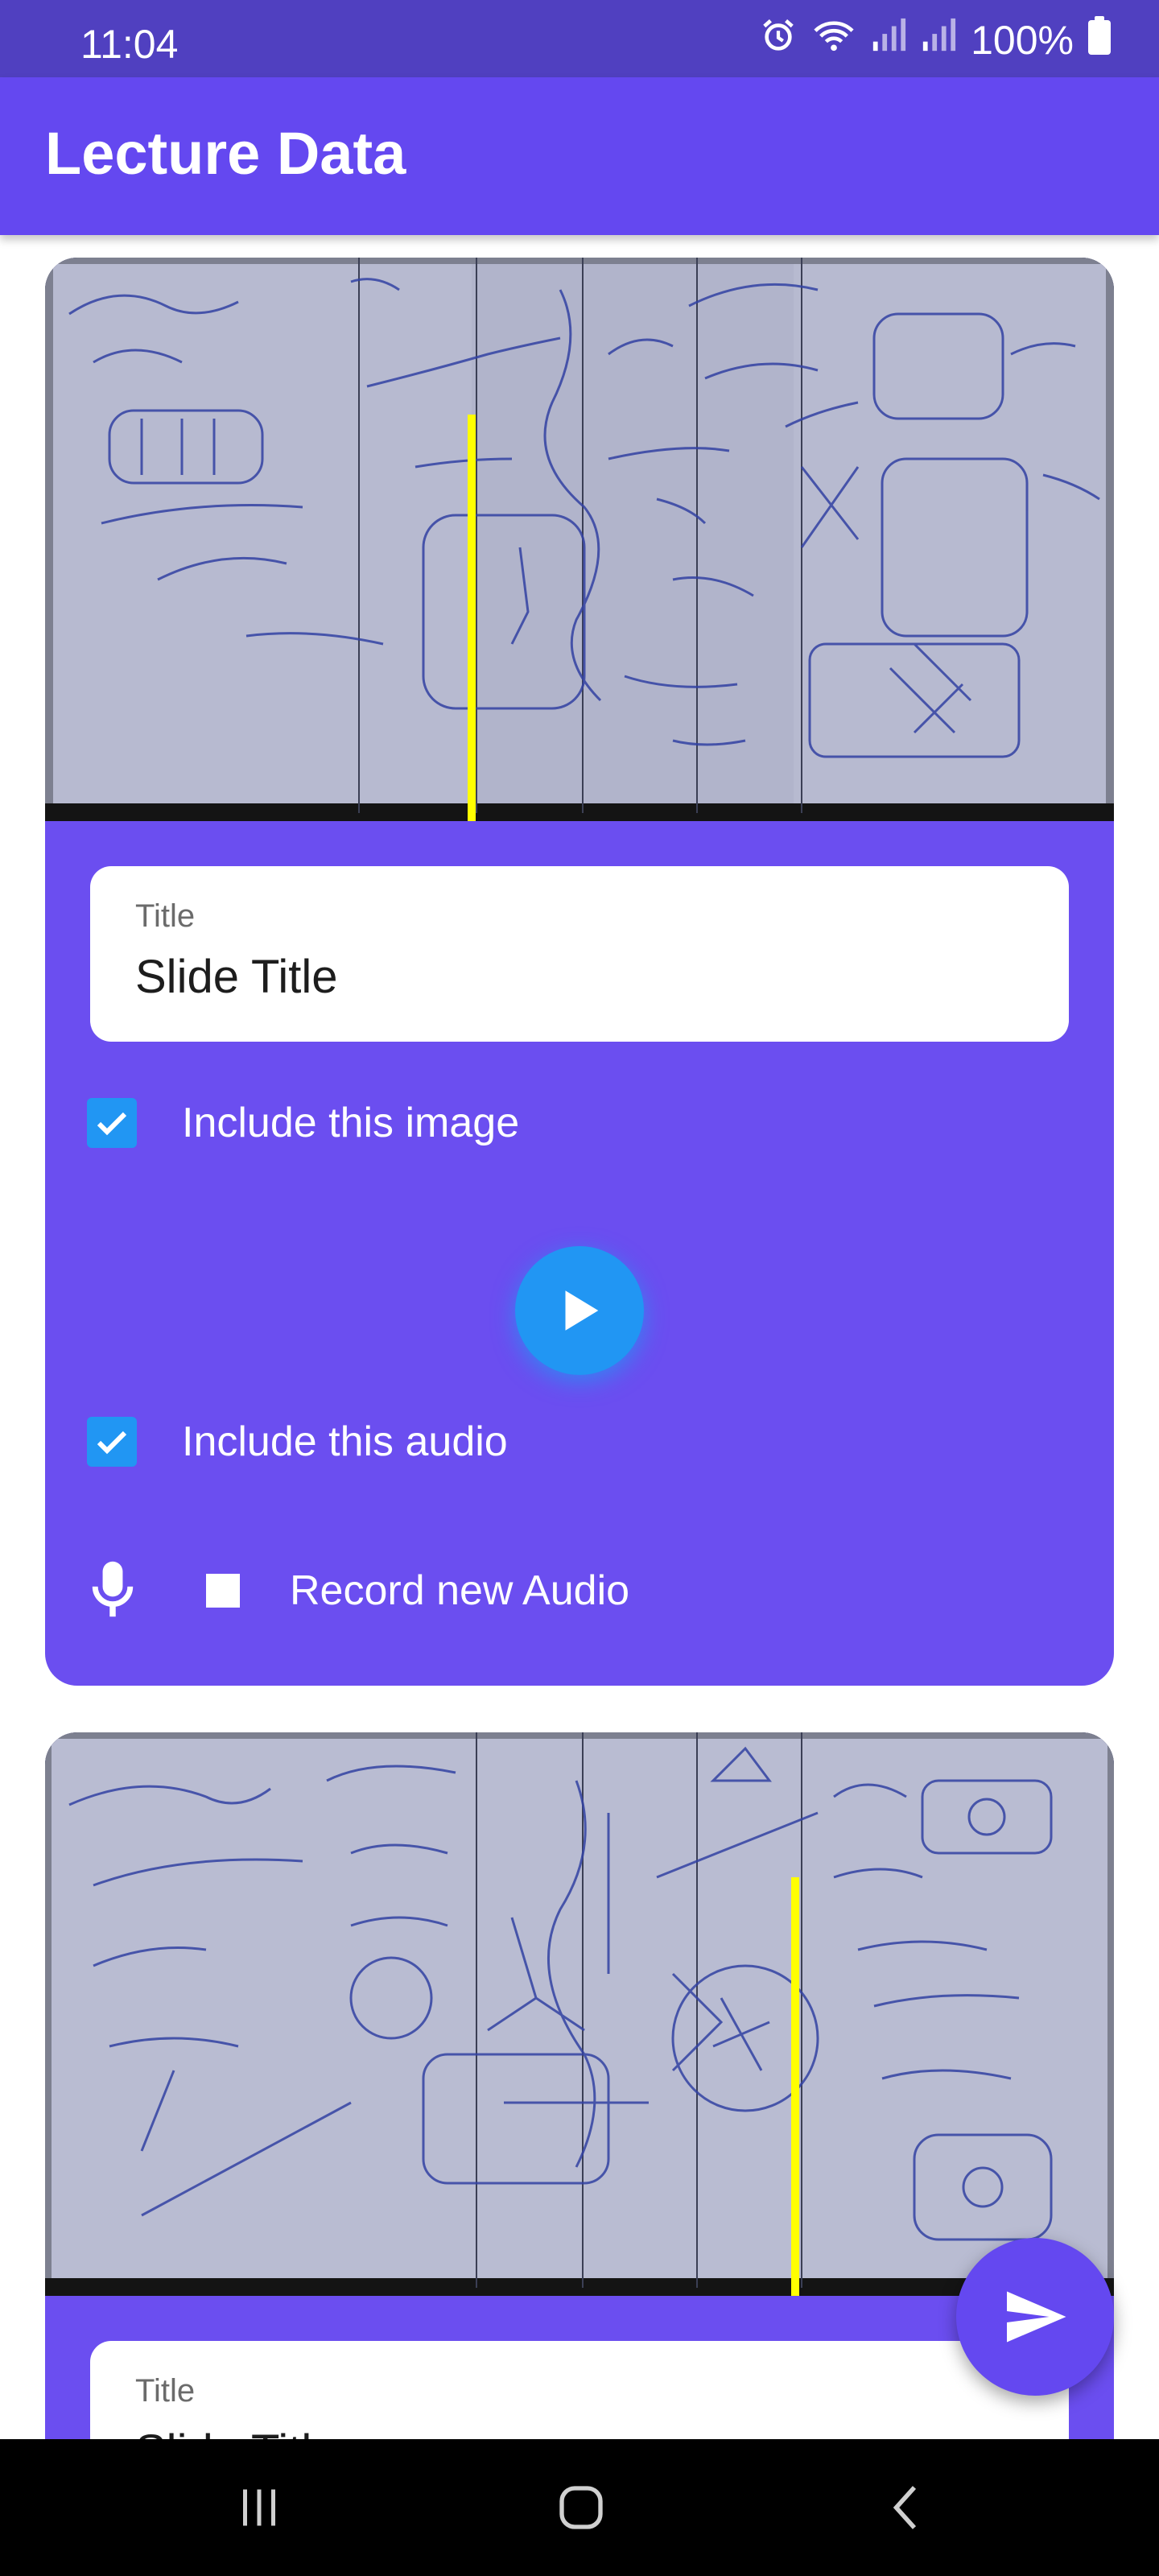  I want to click on include-image-label: Include this image, so click(351, 1123).